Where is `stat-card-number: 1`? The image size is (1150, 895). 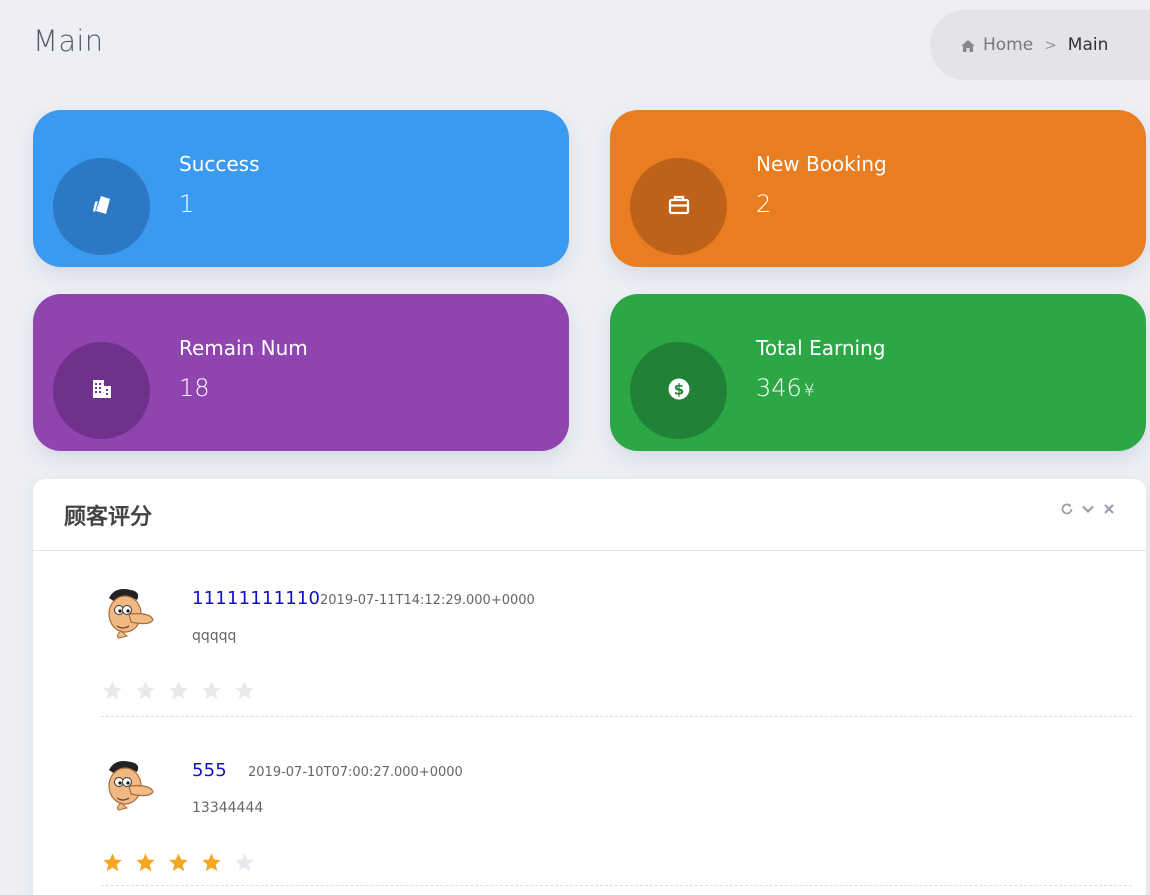
stat-card-number: 1 is located at coordinates (187, 204).